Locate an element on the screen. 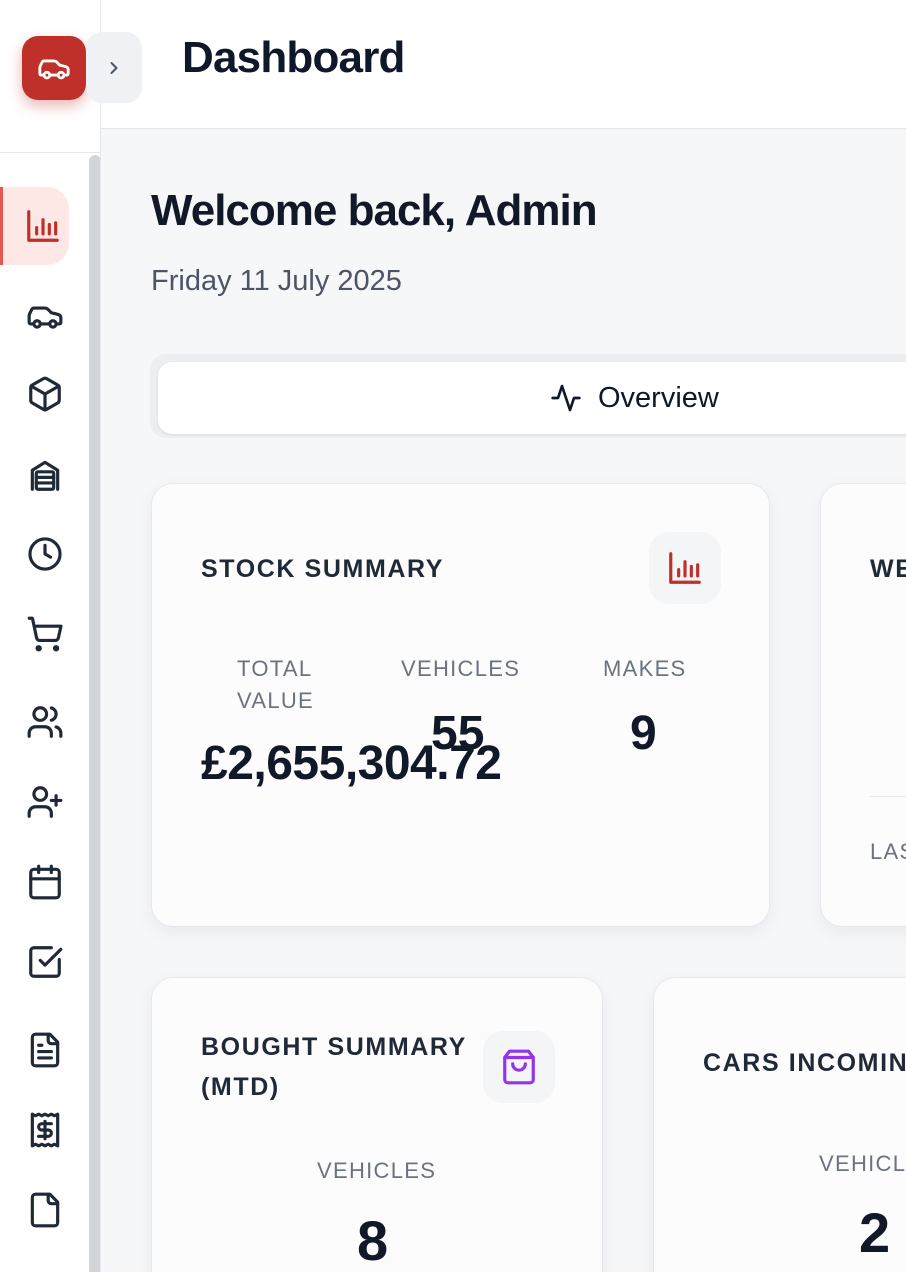 The image size is (906, 1272). user-plus-icon is located at coordinates (44, 802).